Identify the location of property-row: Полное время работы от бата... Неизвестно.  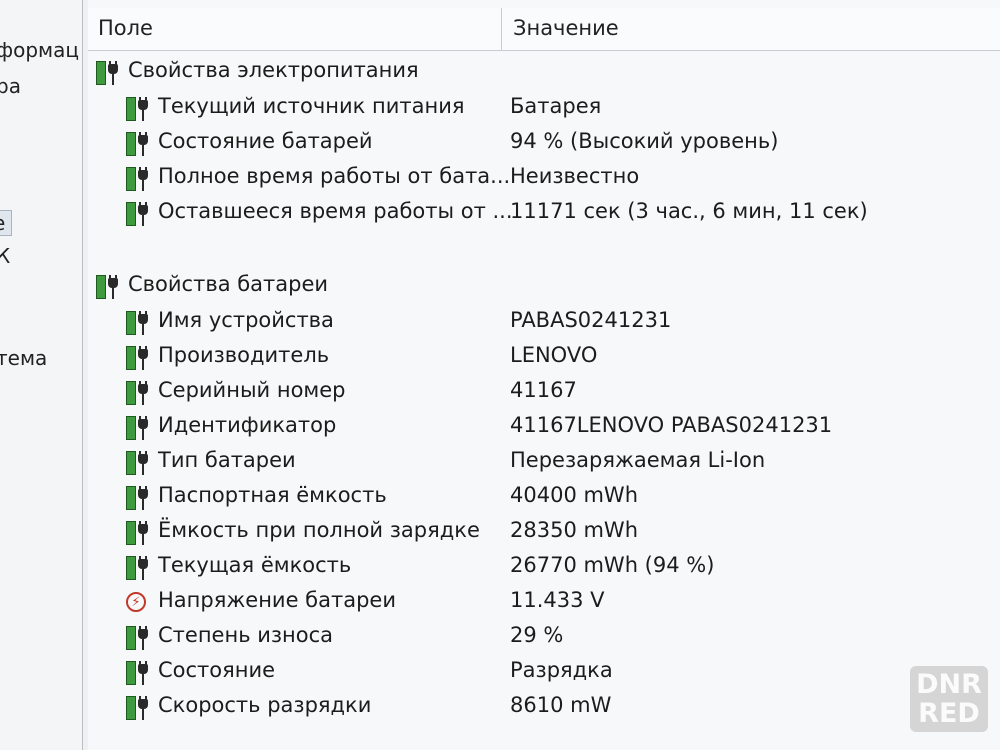
(544, 179).